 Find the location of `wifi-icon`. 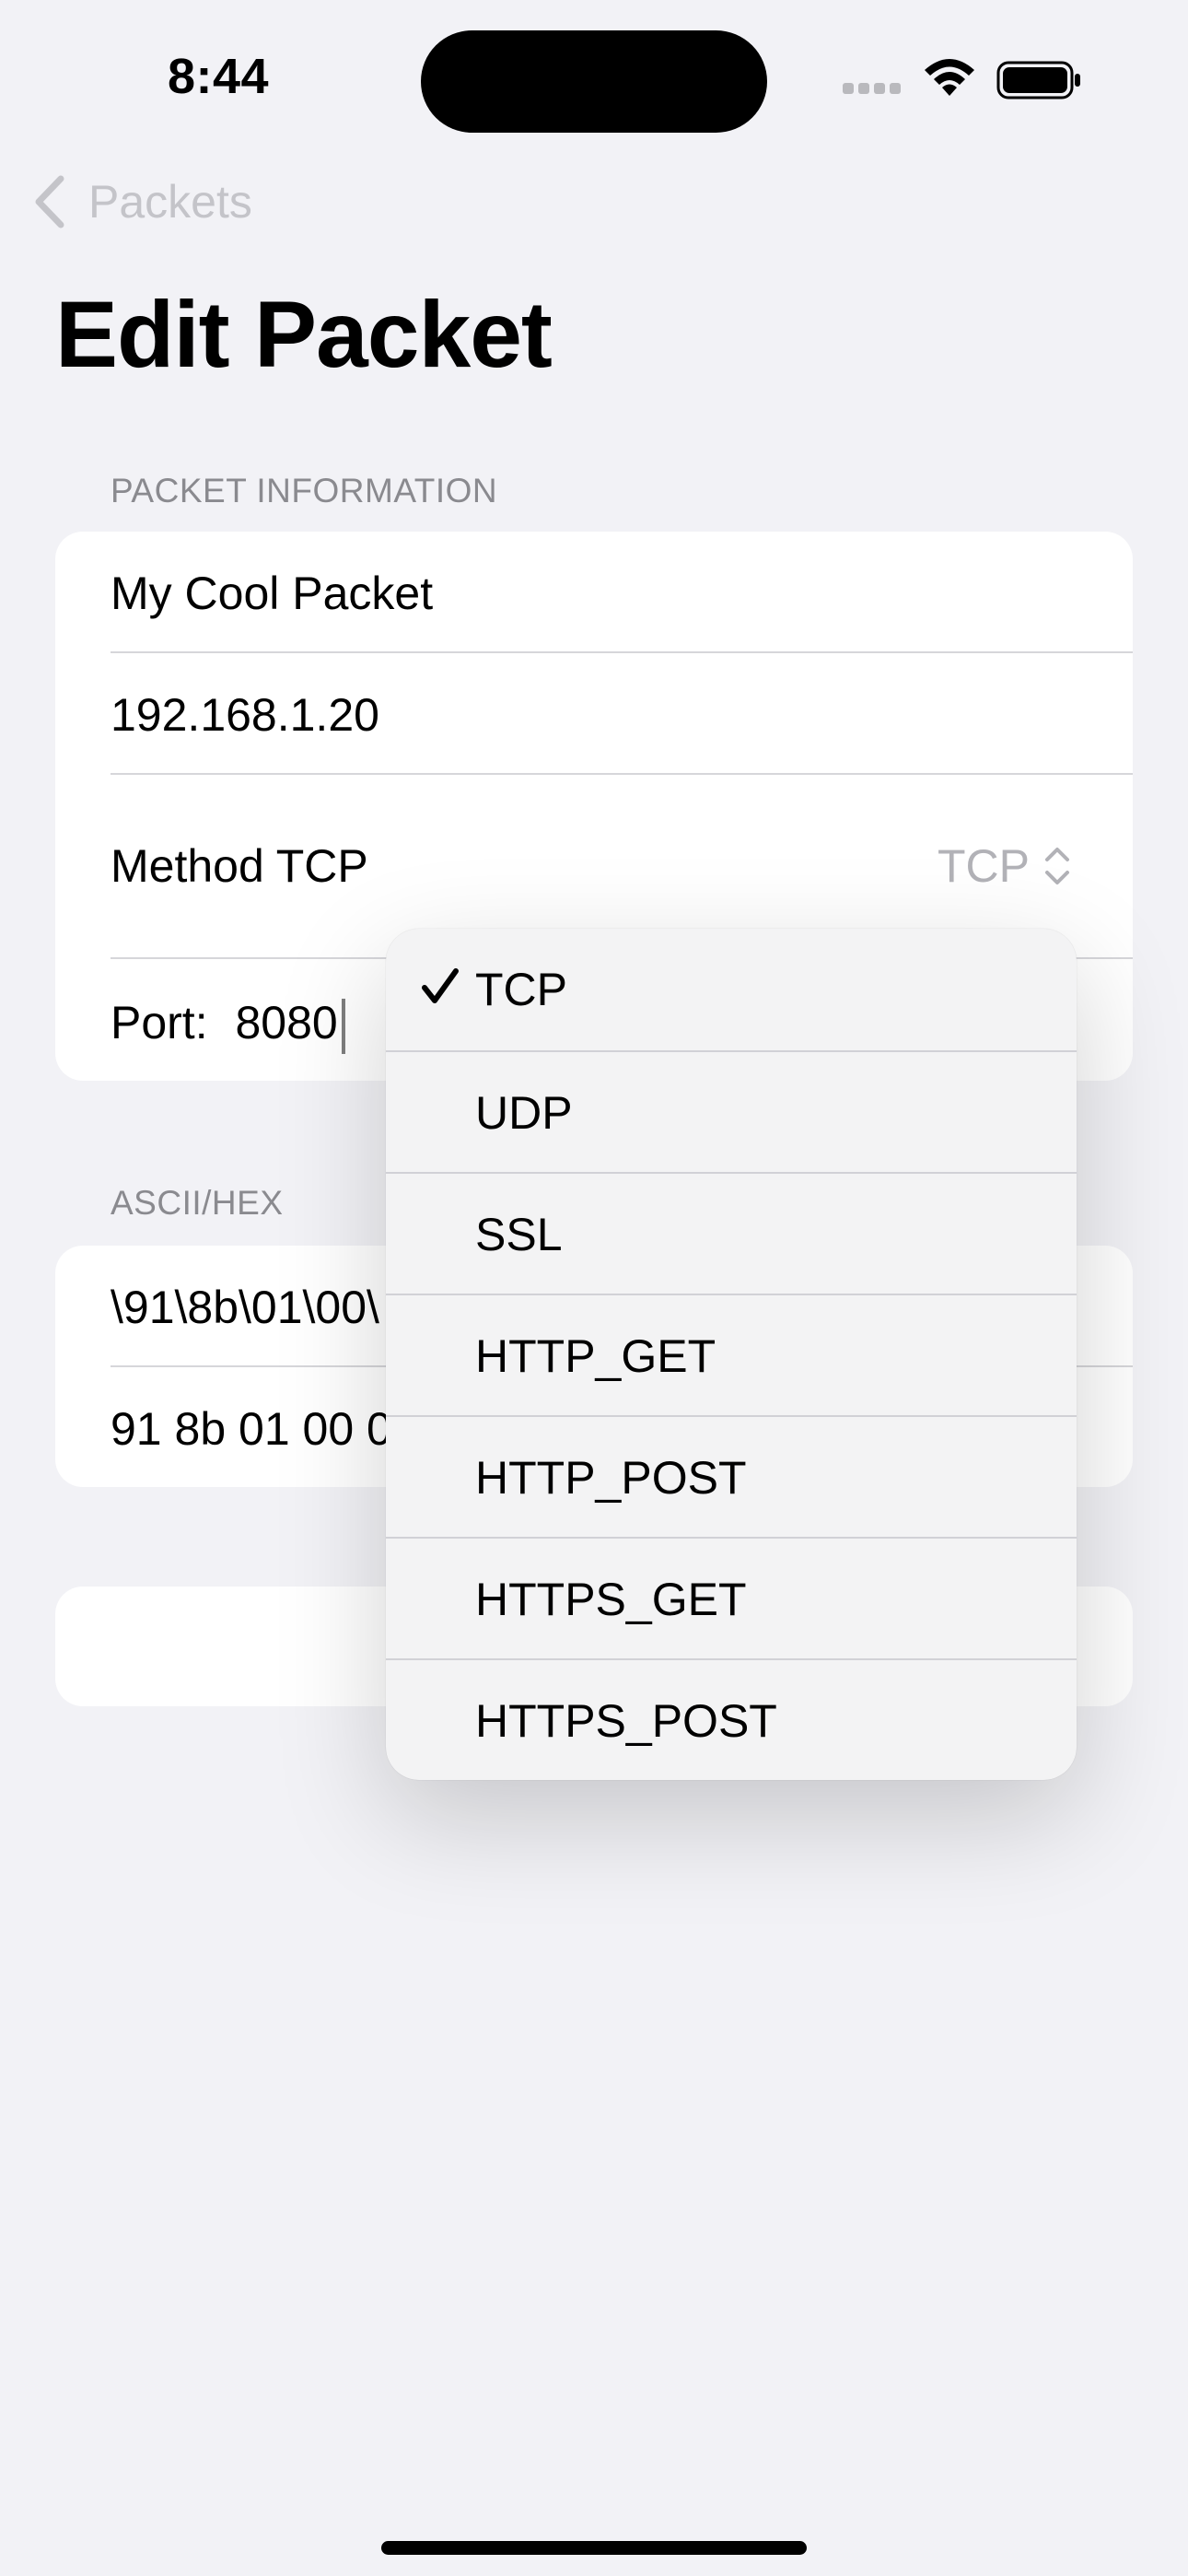

wifi-icon is located at coordinates (949, 76).